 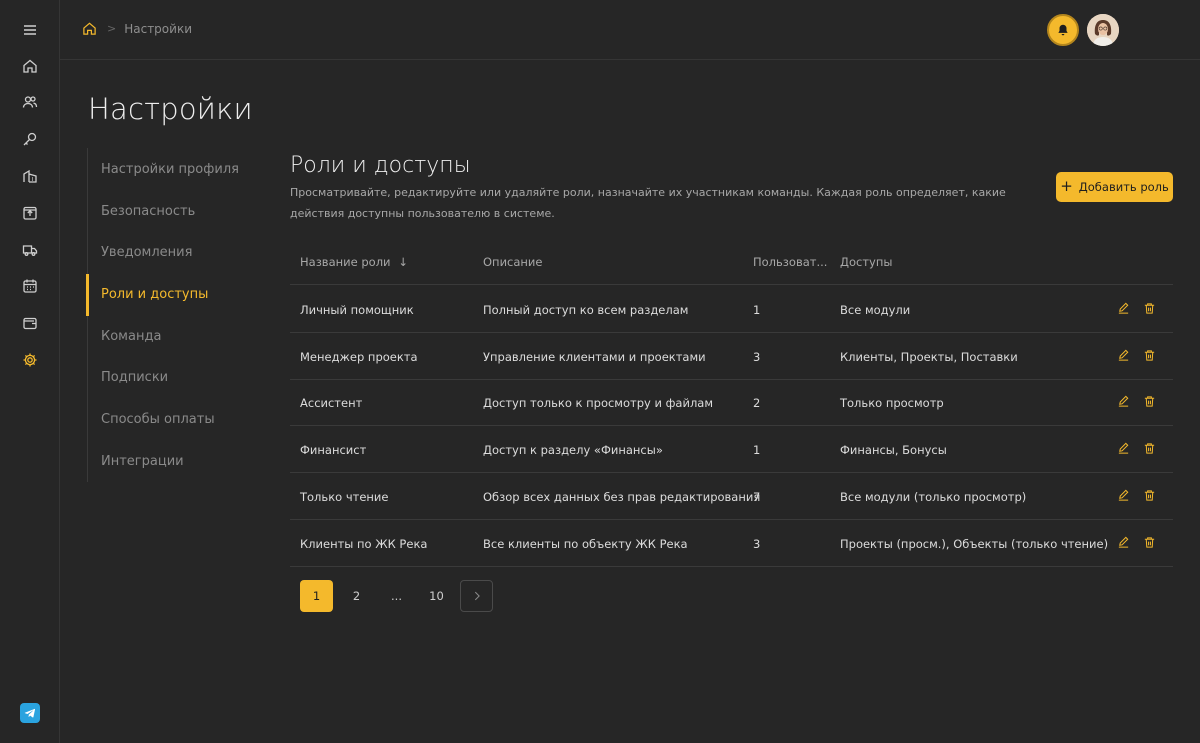 I want to click on role-description: Доступ к разделу «Финансы», so click(x=573, y=450).